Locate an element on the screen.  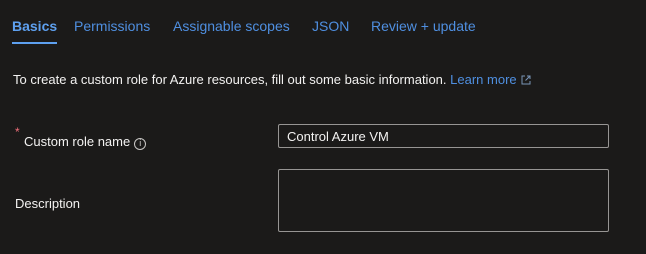
external-link-icon is located at coordinates (526, 80).